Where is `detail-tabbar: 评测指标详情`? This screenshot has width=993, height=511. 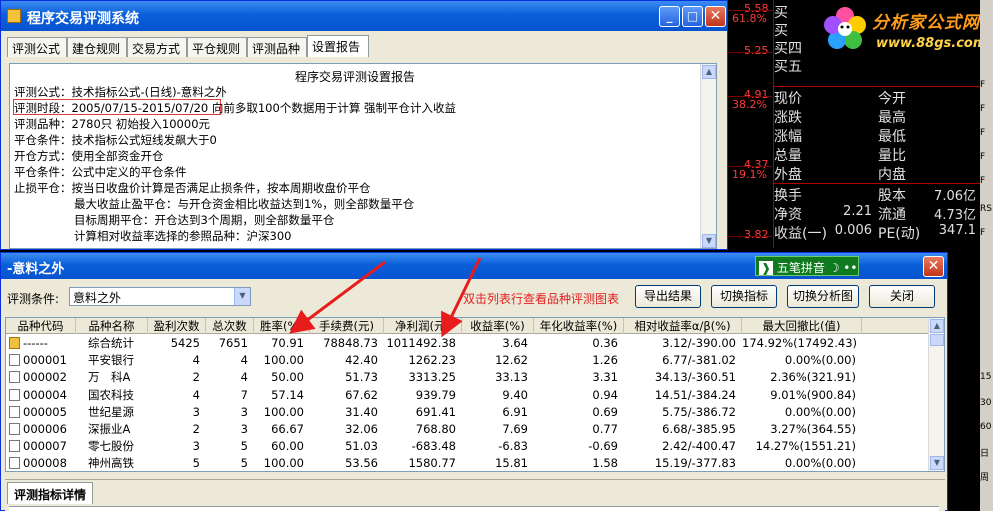 detail-tabbar: 评测指标详情 is located at coordinates (475, 495).